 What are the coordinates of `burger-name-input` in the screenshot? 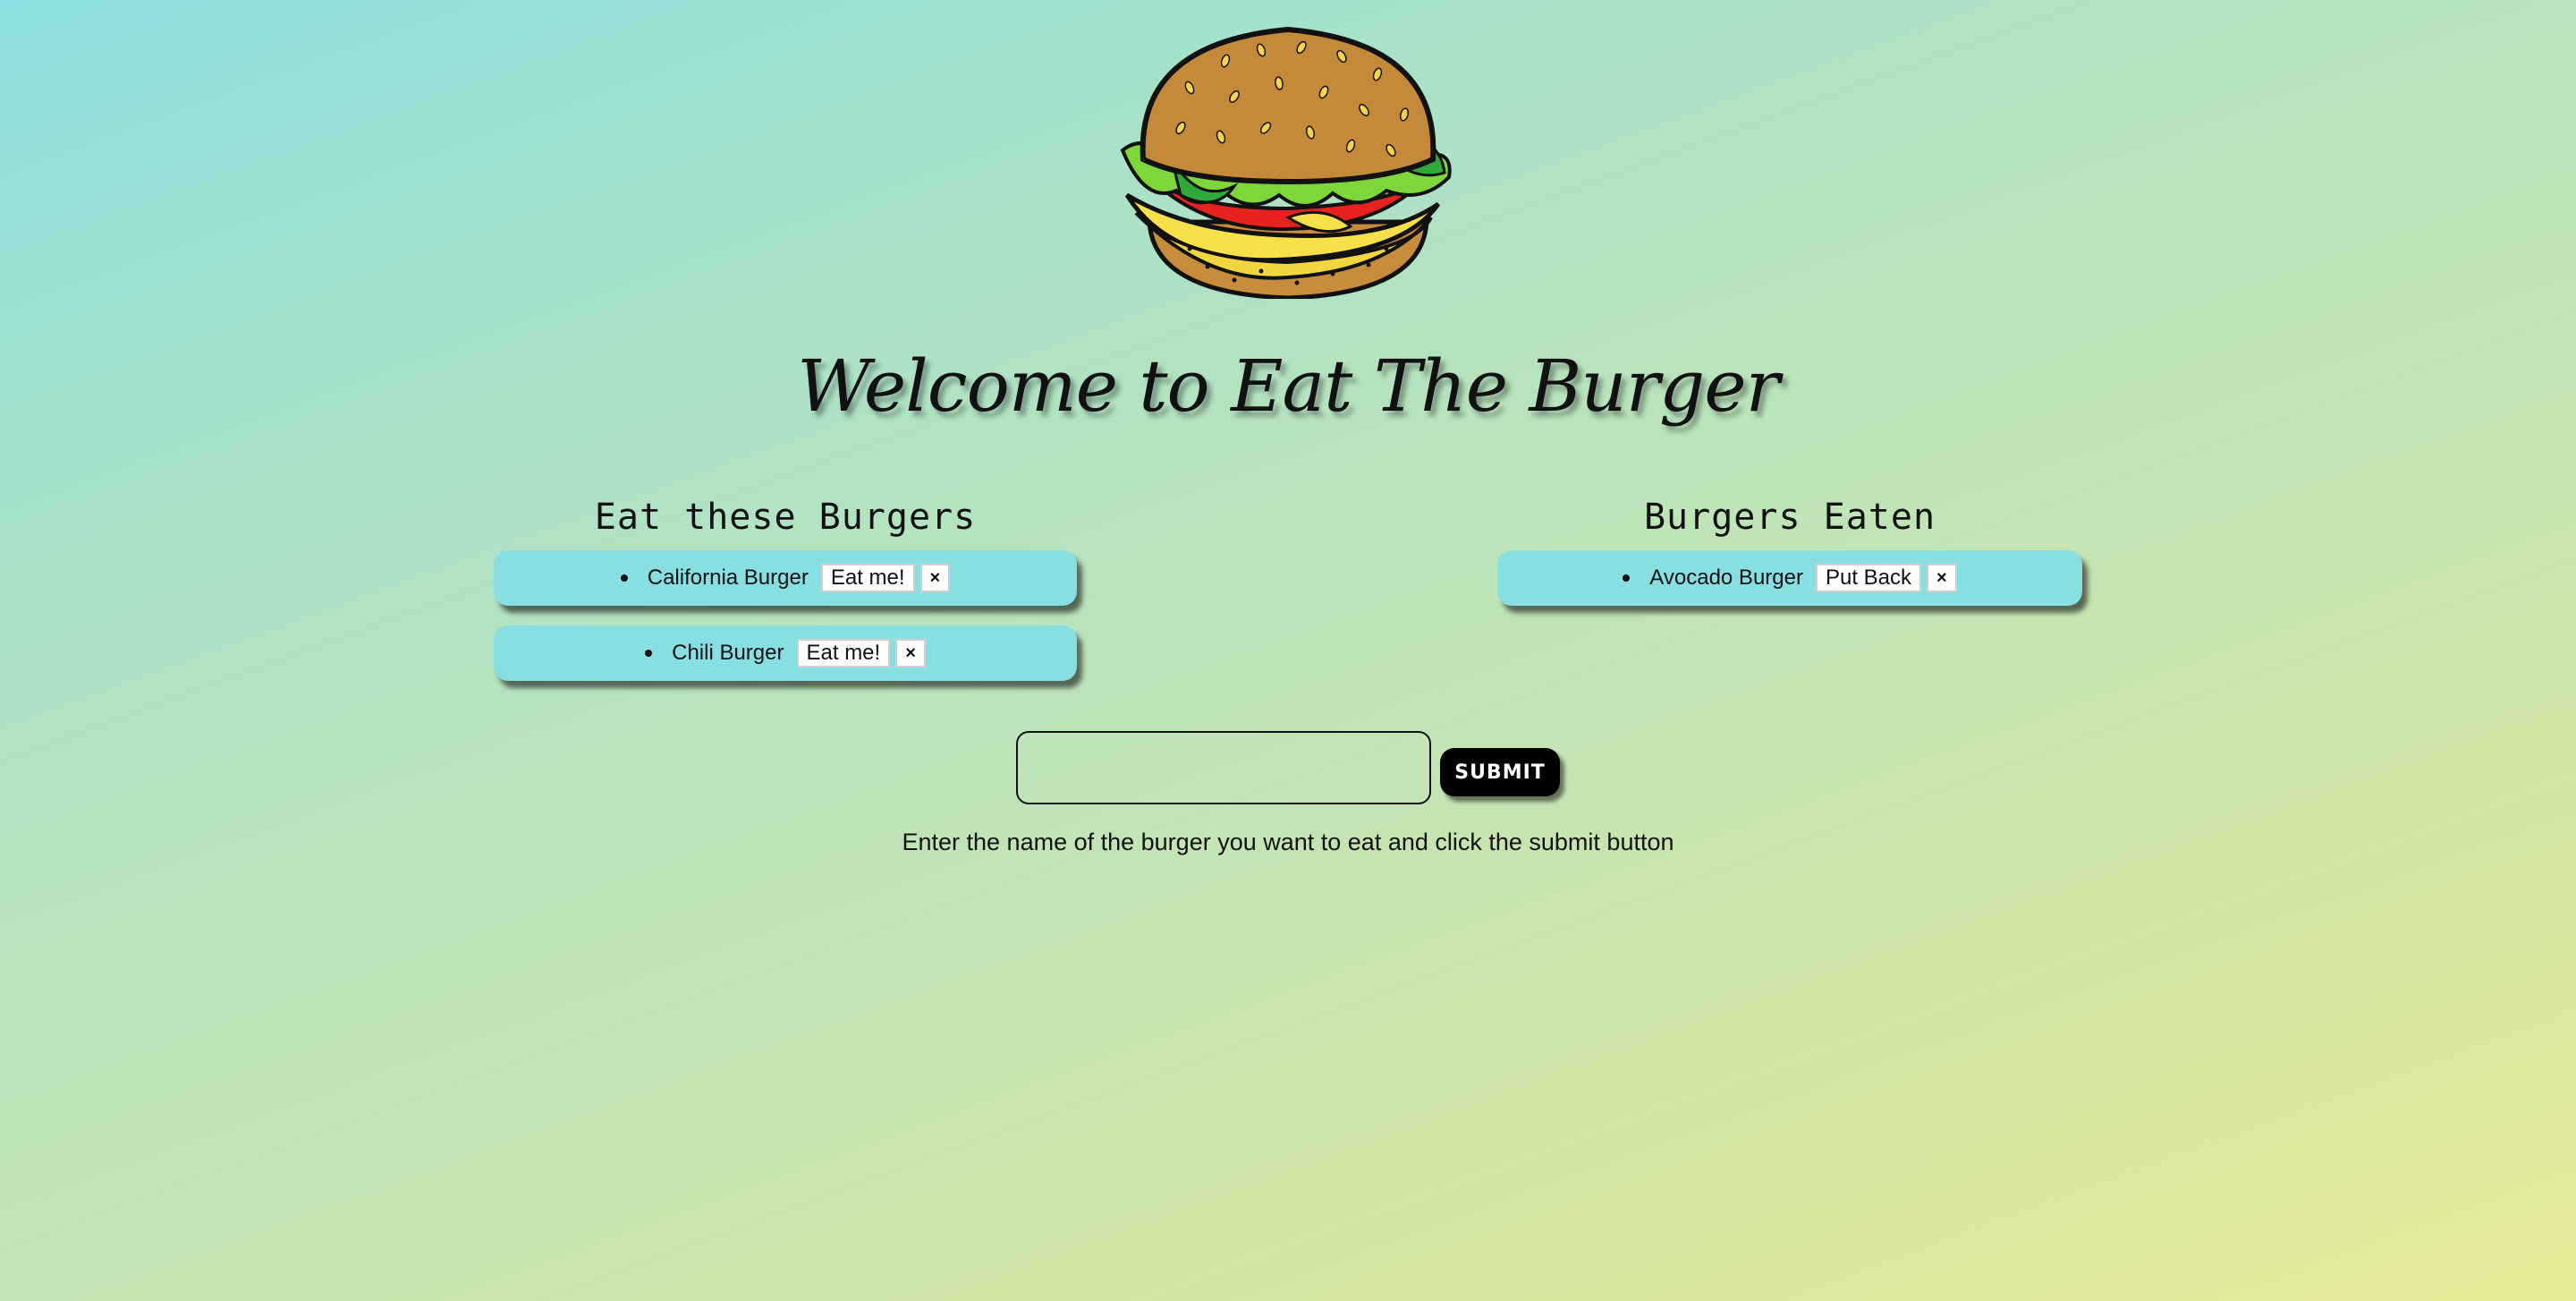 It's located at (1223, 767).